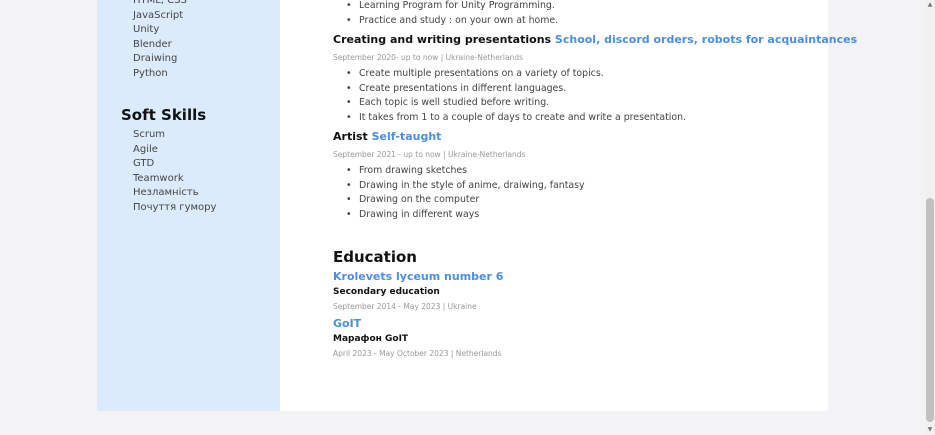 The width and height of the screenshot is (935, 435). Describe the element at coordinates (406, 136) in the screenshot. I see `job-title-accent: Self-taught` at that location.